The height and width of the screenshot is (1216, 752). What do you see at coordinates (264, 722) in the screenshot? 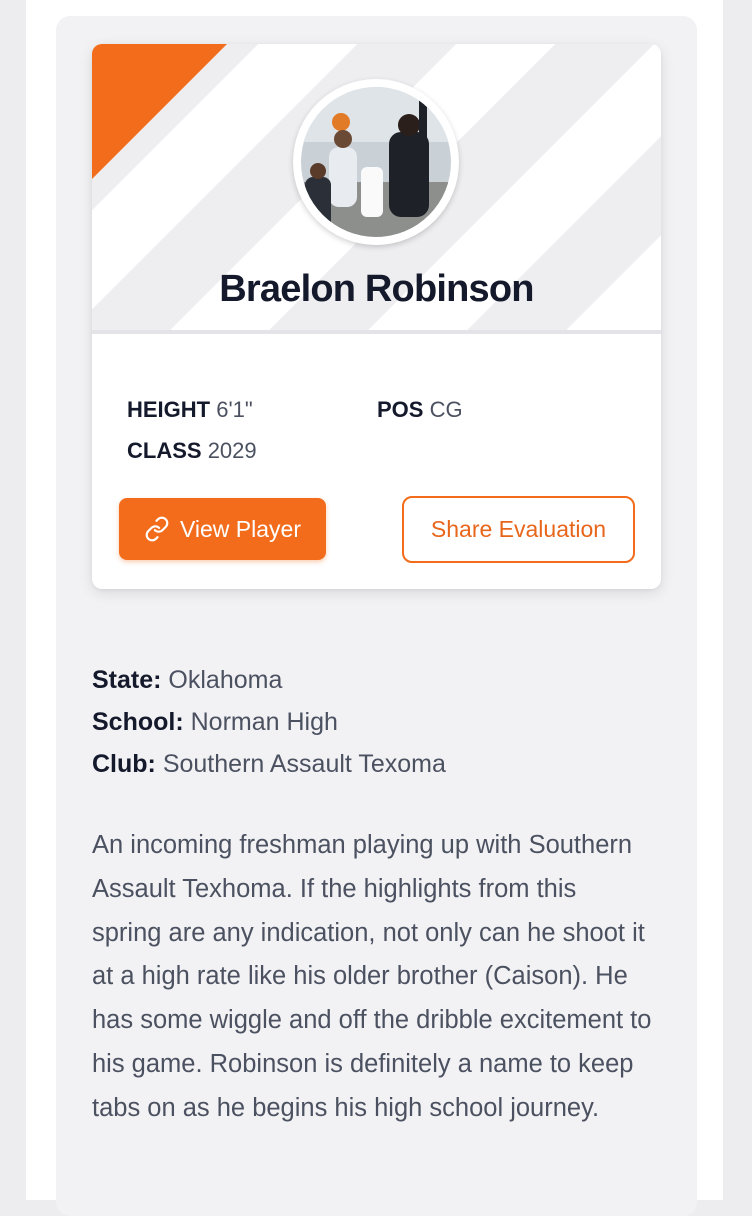
I see `school-value: Norman High` at bounding box center [264, 722].